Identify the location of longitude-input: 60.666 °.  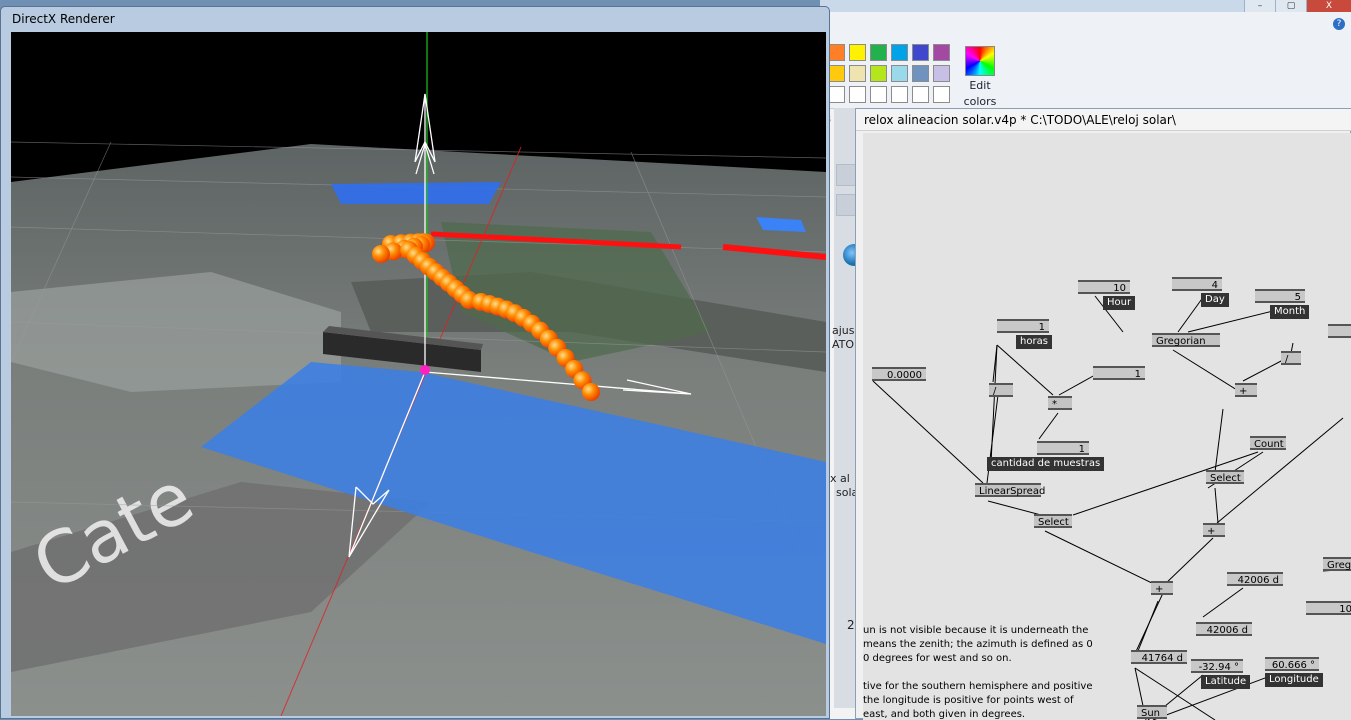
(1292, 664).